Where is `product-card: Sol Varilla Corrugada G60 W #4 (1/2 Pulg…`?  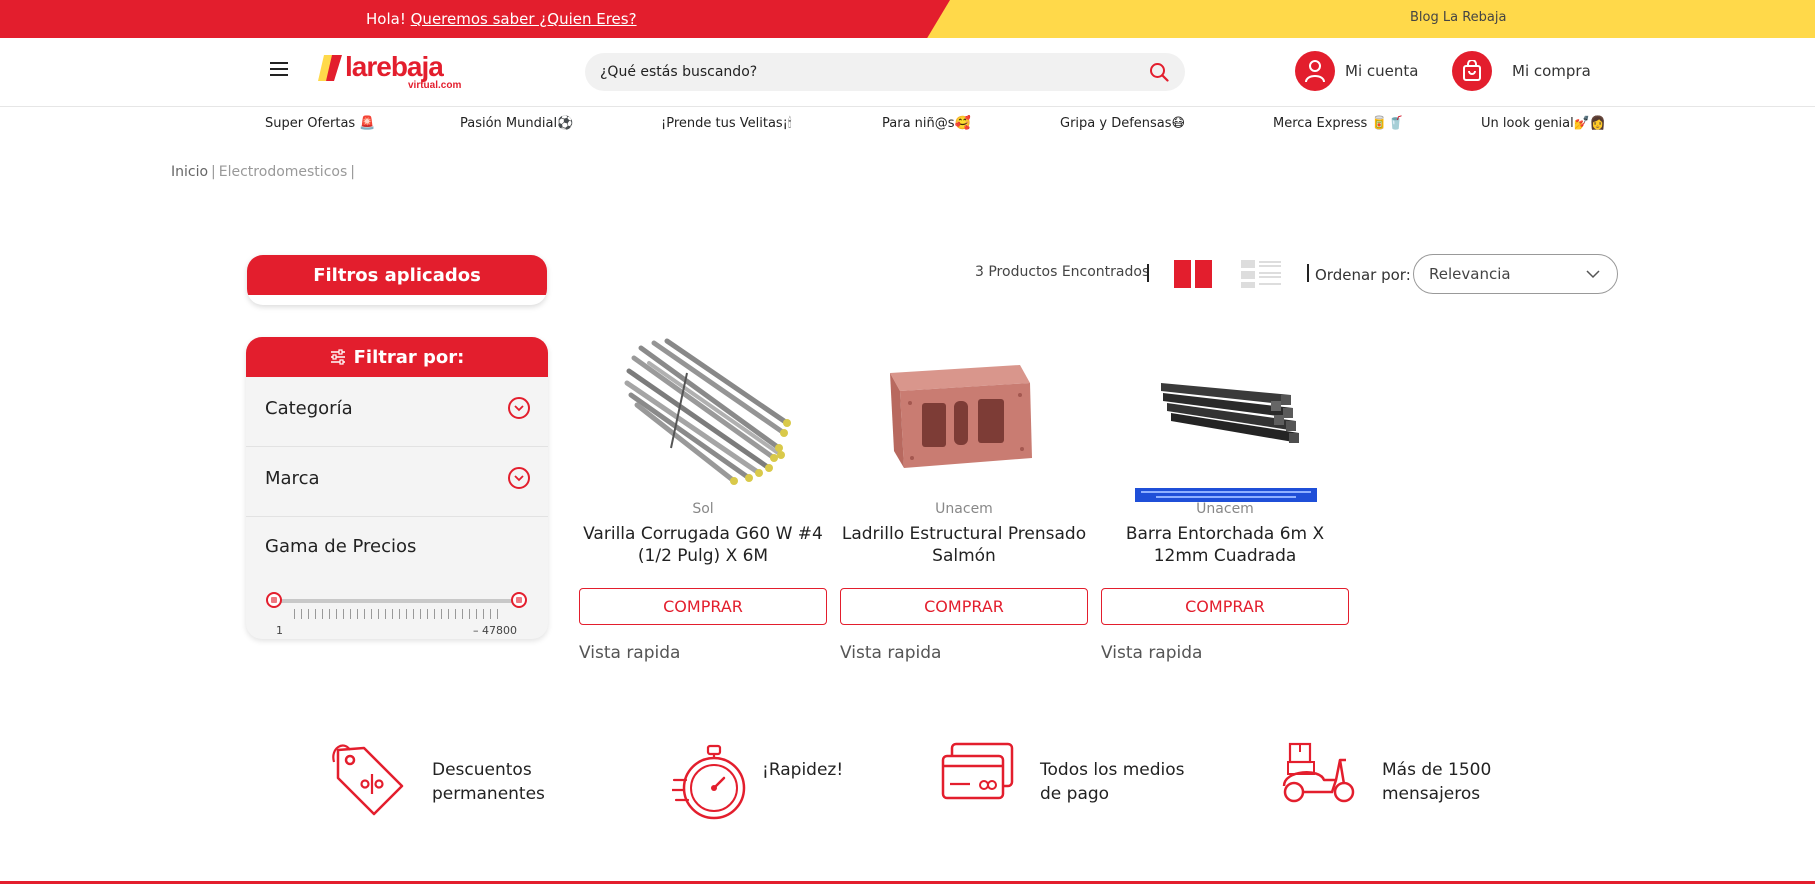 product-card: Sol Varilla Corrugada G60 W #4 (1/2 Pulg… is located at coordinates (703, 500).